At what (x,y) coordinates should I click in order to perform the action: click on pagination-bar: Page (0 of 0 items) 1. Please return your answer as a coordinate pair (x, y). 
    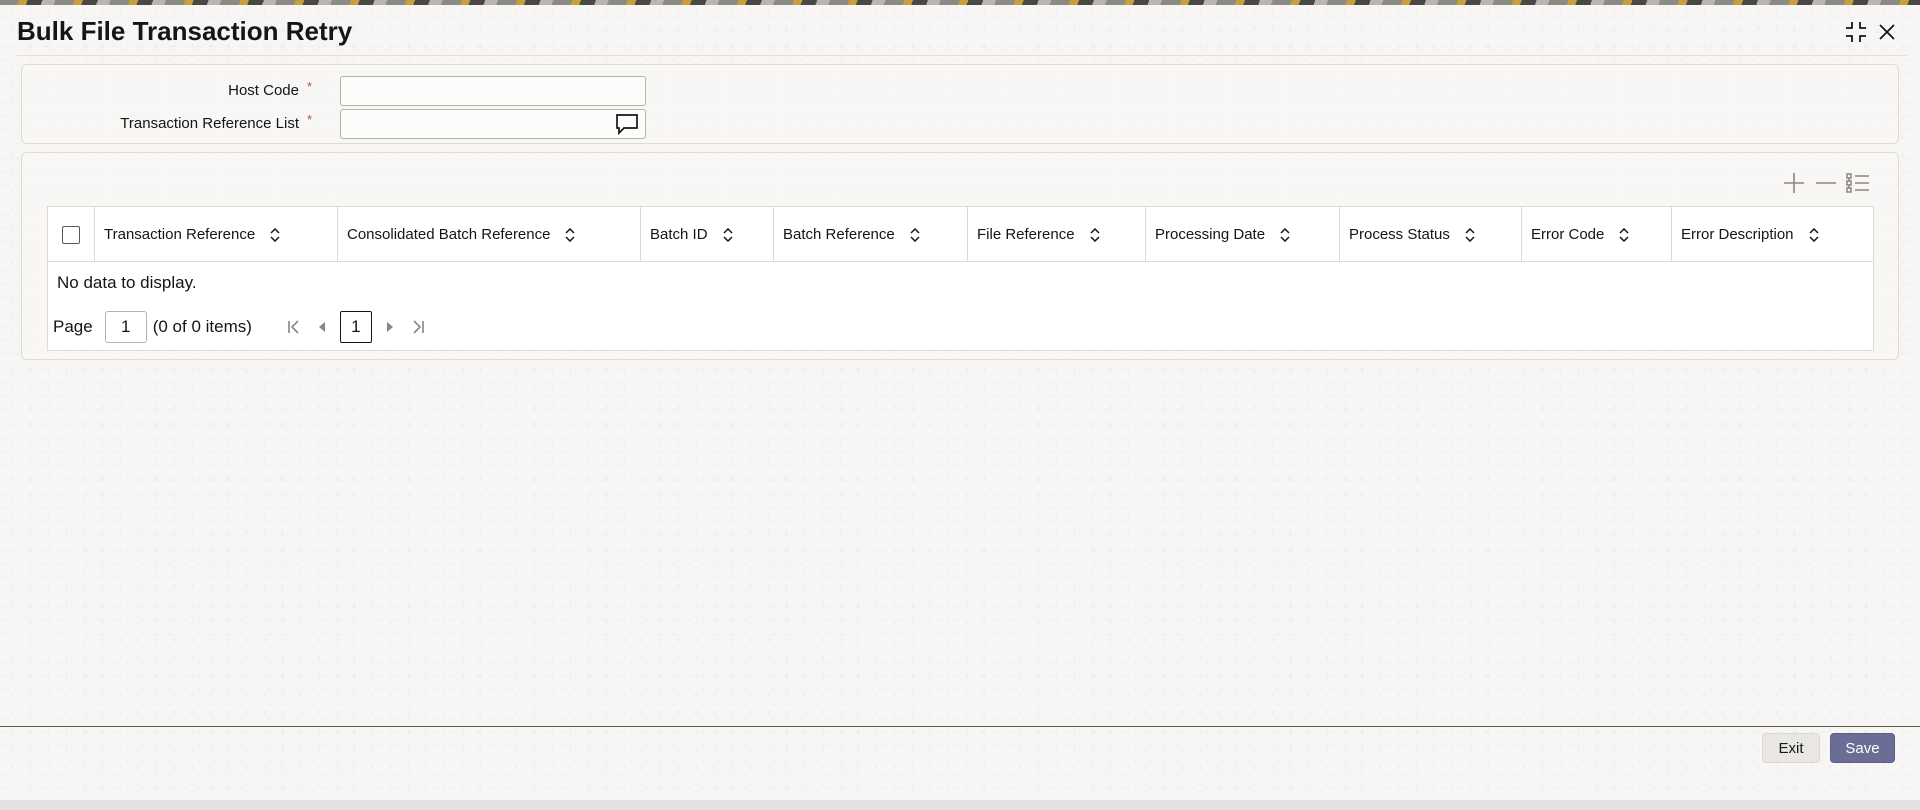
    Looking at the image, I should click on (242, 327).